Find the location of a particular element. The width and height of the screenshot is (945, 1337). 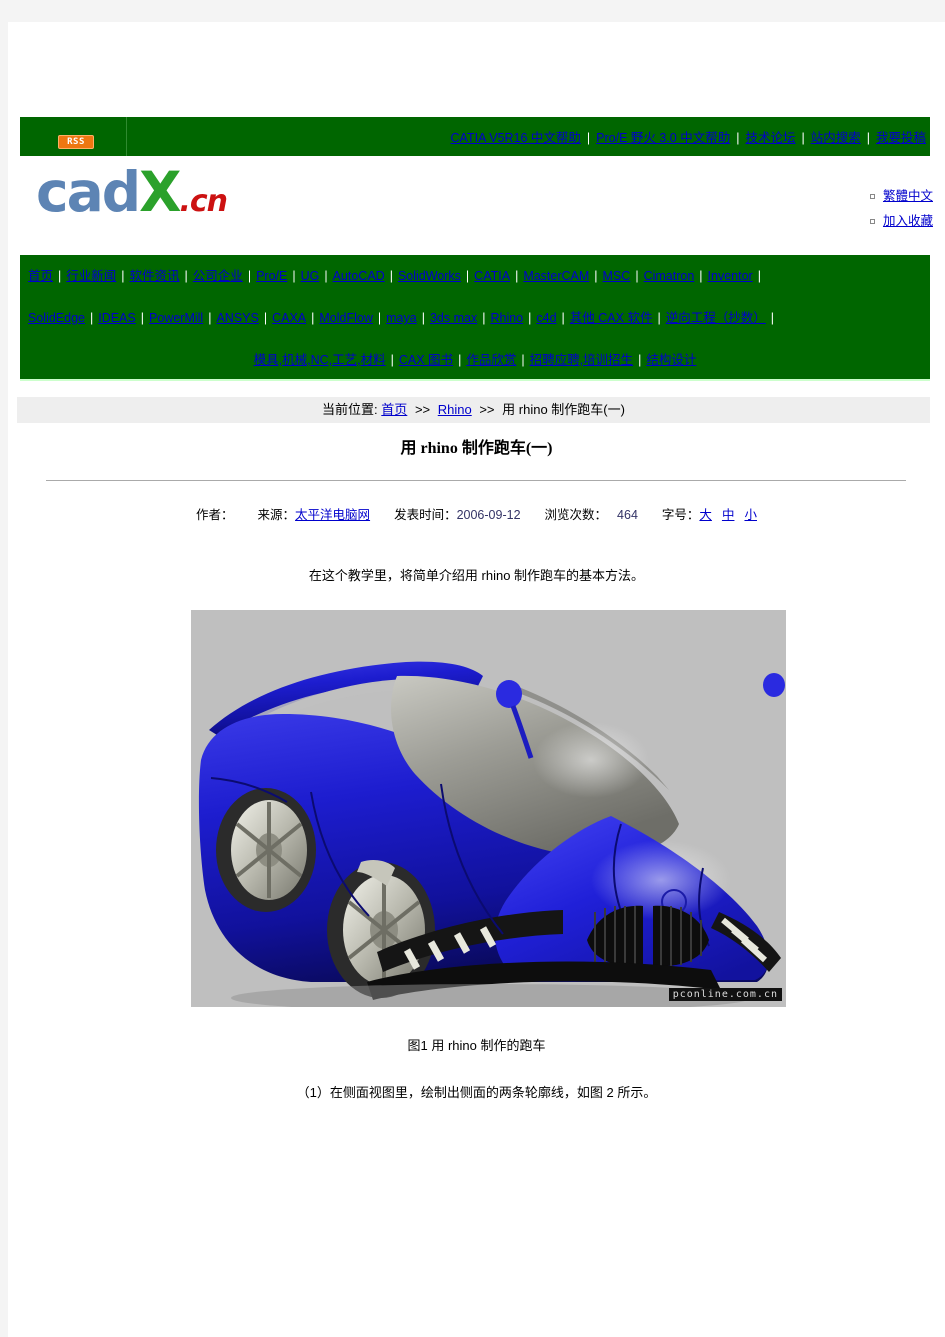

top-link-catia-help: CATIA V5R16 中文帮助 is located at coordinates (516, 138).